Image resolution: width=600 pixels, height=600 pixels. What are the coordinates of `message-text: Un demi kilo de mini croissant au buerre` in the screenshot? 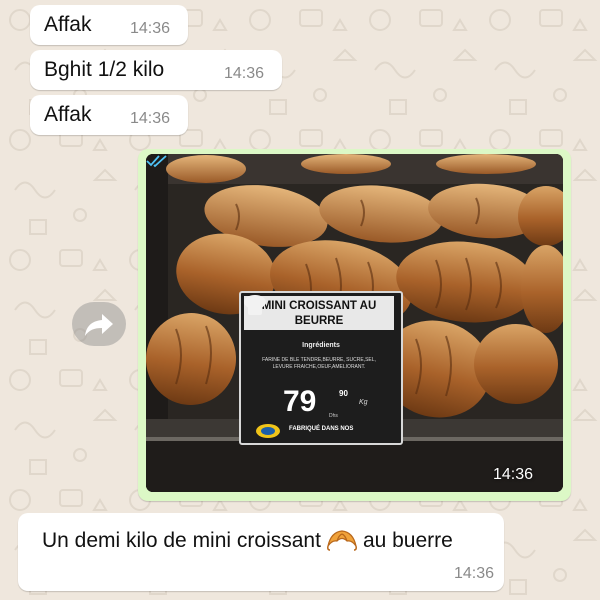 It's located at (272, 541).